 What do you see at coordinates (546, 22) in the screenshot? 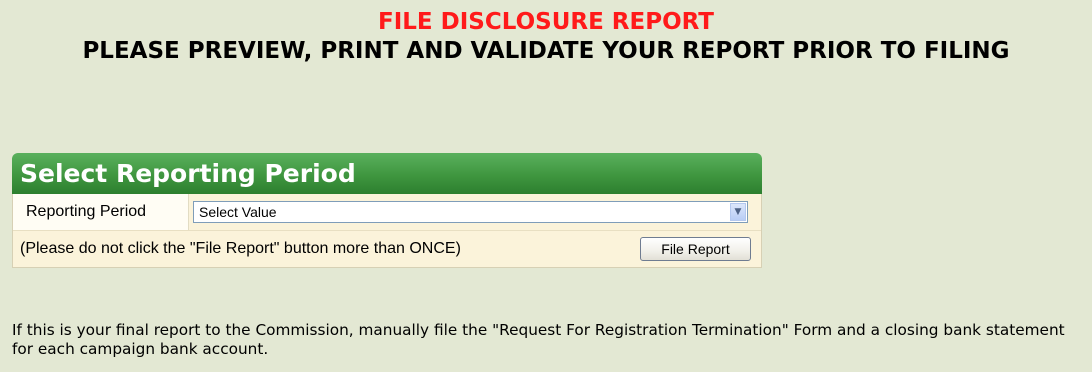
I see `page-title: FILE DISCLOSURE REPORT` at bounding box center [546, 22].